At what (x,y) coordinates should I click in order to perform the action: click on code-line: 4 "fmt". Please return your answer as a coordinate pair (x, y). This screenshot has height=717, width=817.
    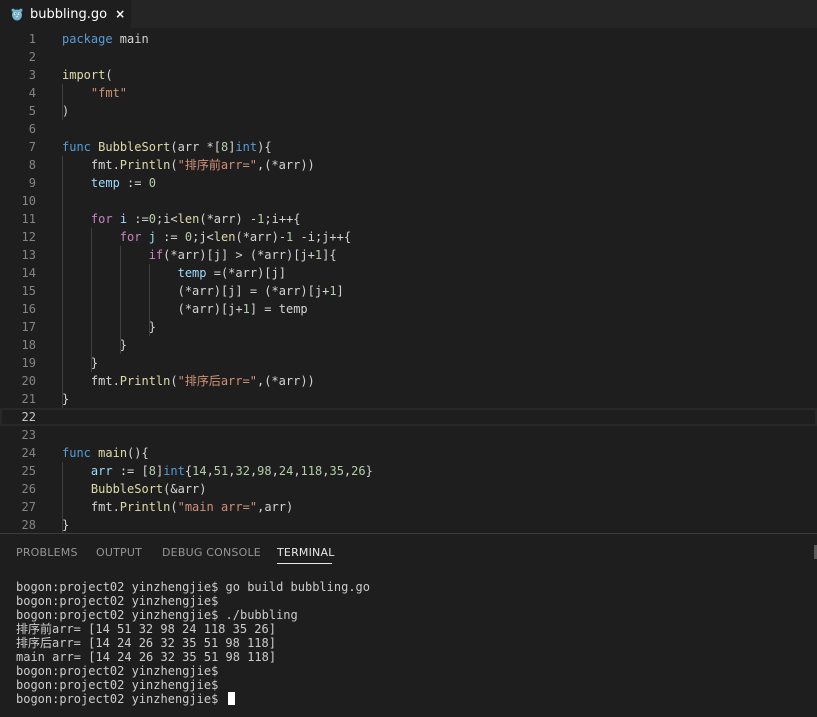
    Looking at the image, I should click on (408, 93).